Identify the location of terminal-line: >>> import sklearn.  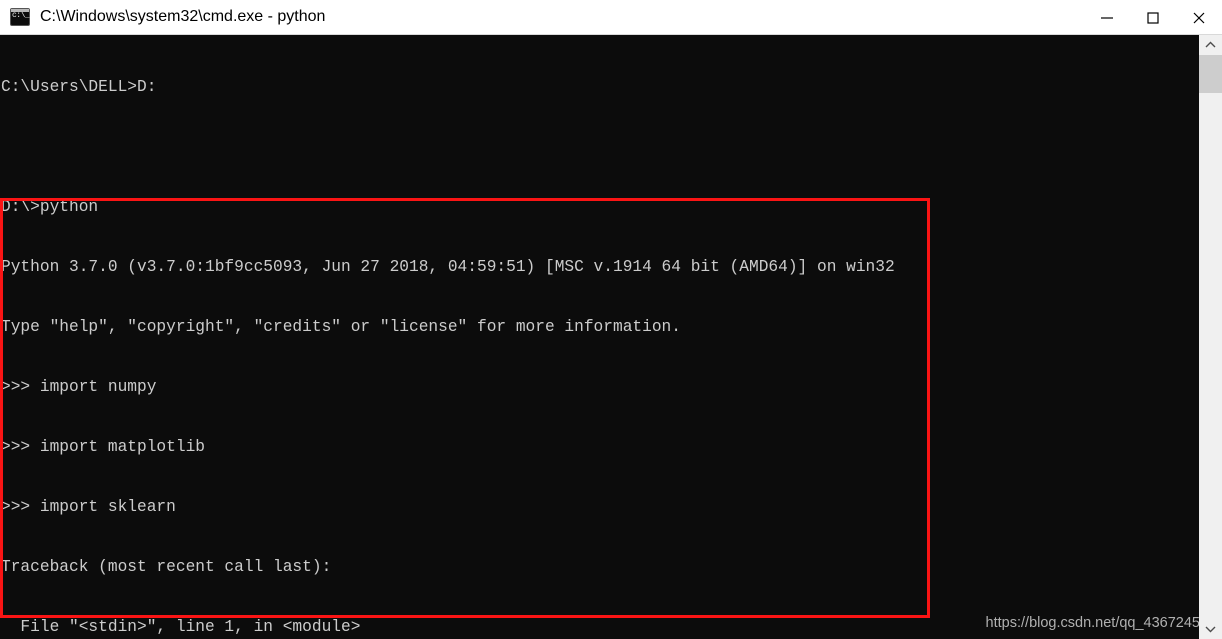
(88, 507).